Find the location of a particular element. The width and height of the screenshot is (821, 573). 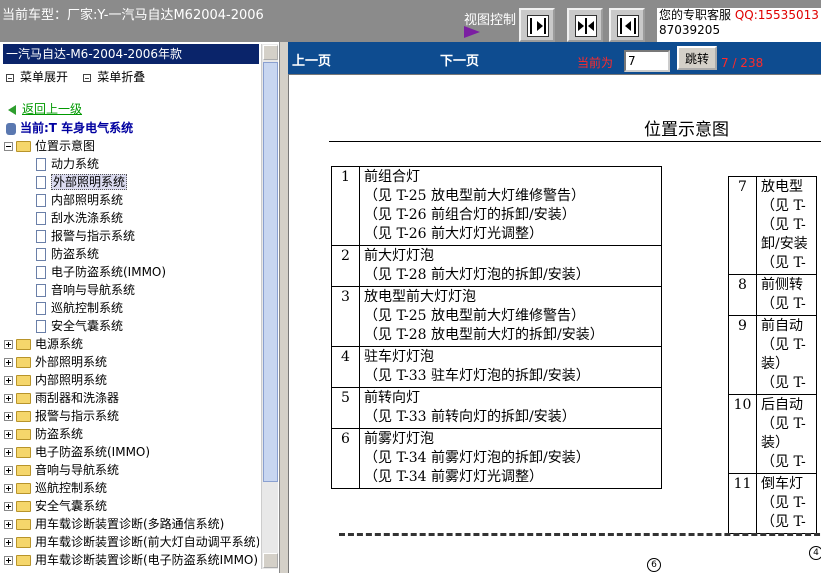

collapse-icon is located at coordinates (87, 77).